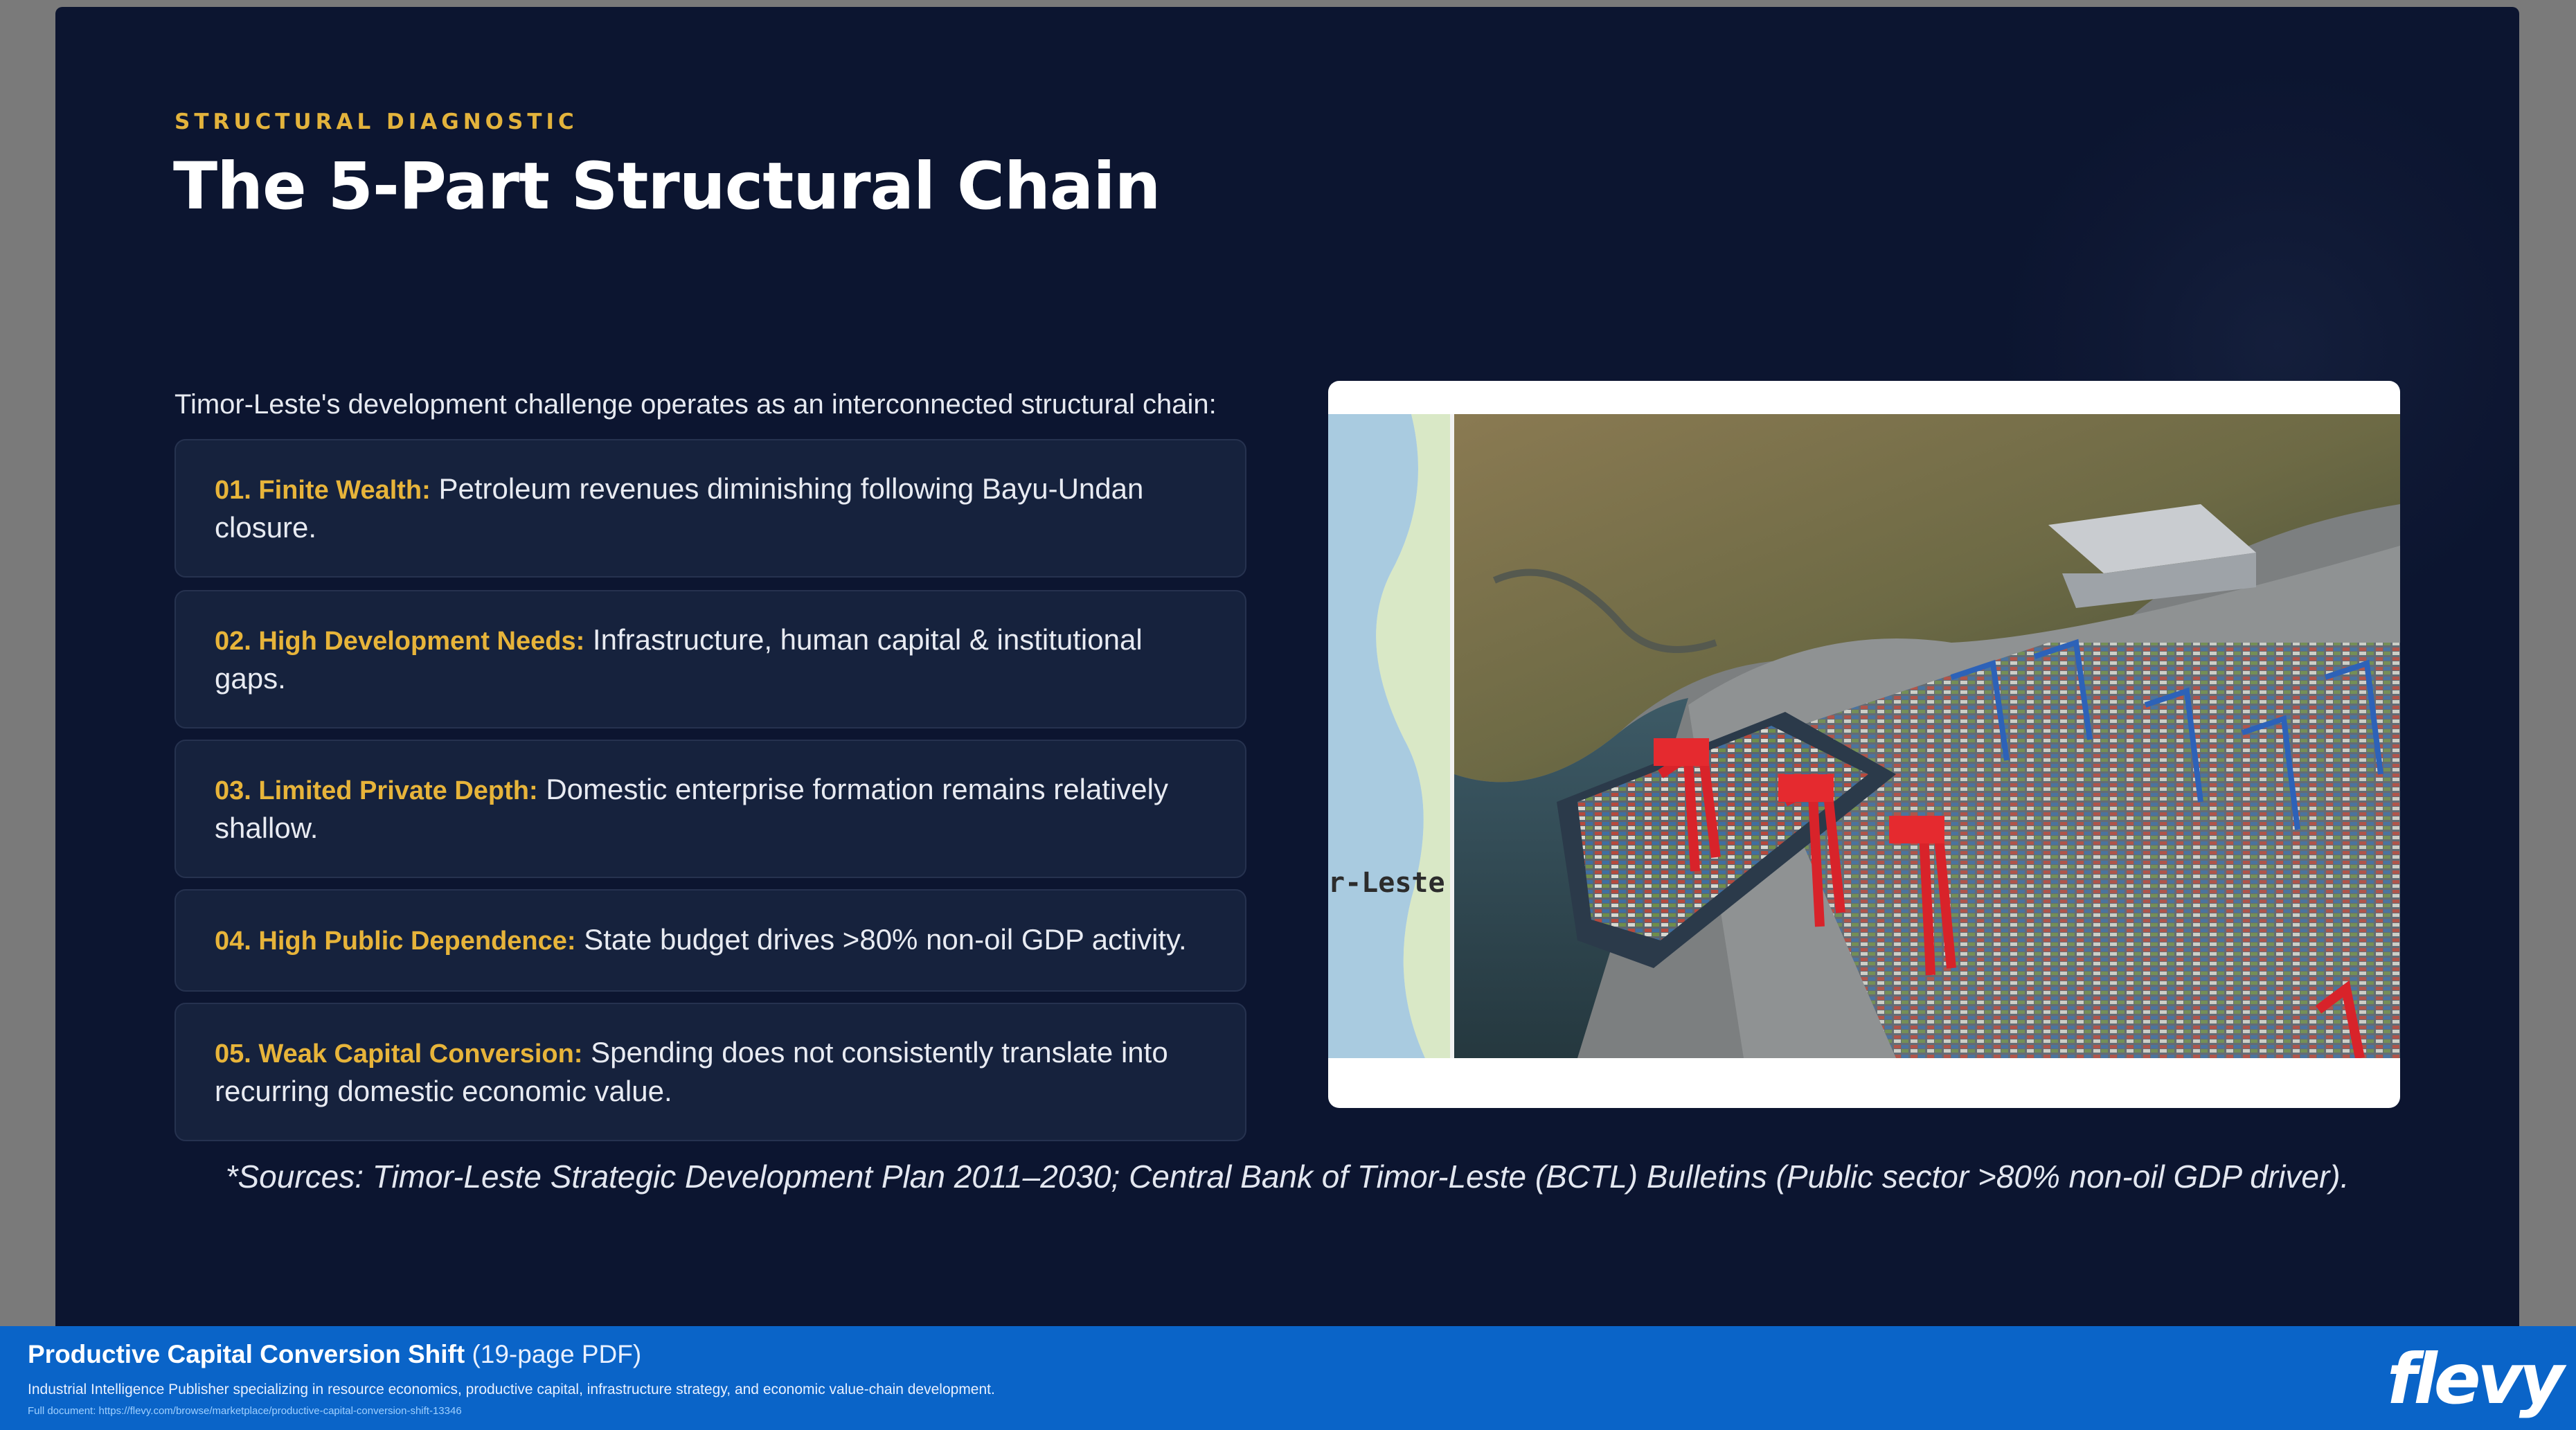 The image size is (2576, 1430). Describe the element at coordinates (557, 1354) in the screenshot. I see `page-count: (19-page PDF)` at that location.